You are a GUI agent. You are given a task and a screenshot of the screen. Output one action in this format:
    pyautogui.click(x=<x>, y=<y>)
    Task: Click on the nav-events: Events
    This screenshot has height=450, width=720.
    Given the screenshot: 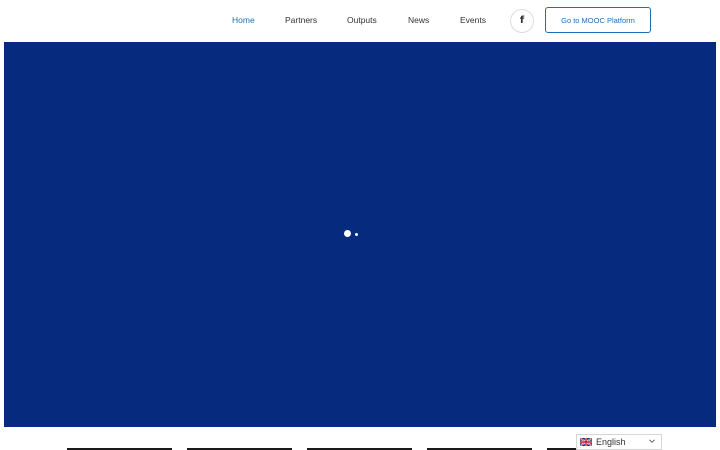 What is the action you would take?
    pyautogui.click(x=473, y=20)
    